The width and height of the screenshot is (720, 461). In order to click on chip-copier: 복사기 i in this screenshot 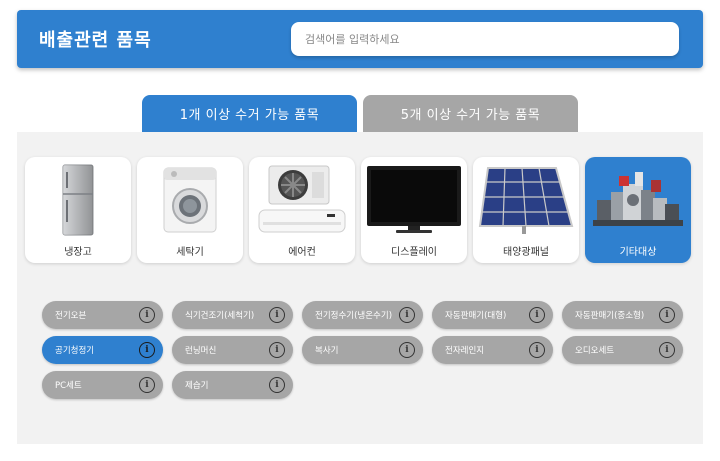, I will do `click(362, 350)`.